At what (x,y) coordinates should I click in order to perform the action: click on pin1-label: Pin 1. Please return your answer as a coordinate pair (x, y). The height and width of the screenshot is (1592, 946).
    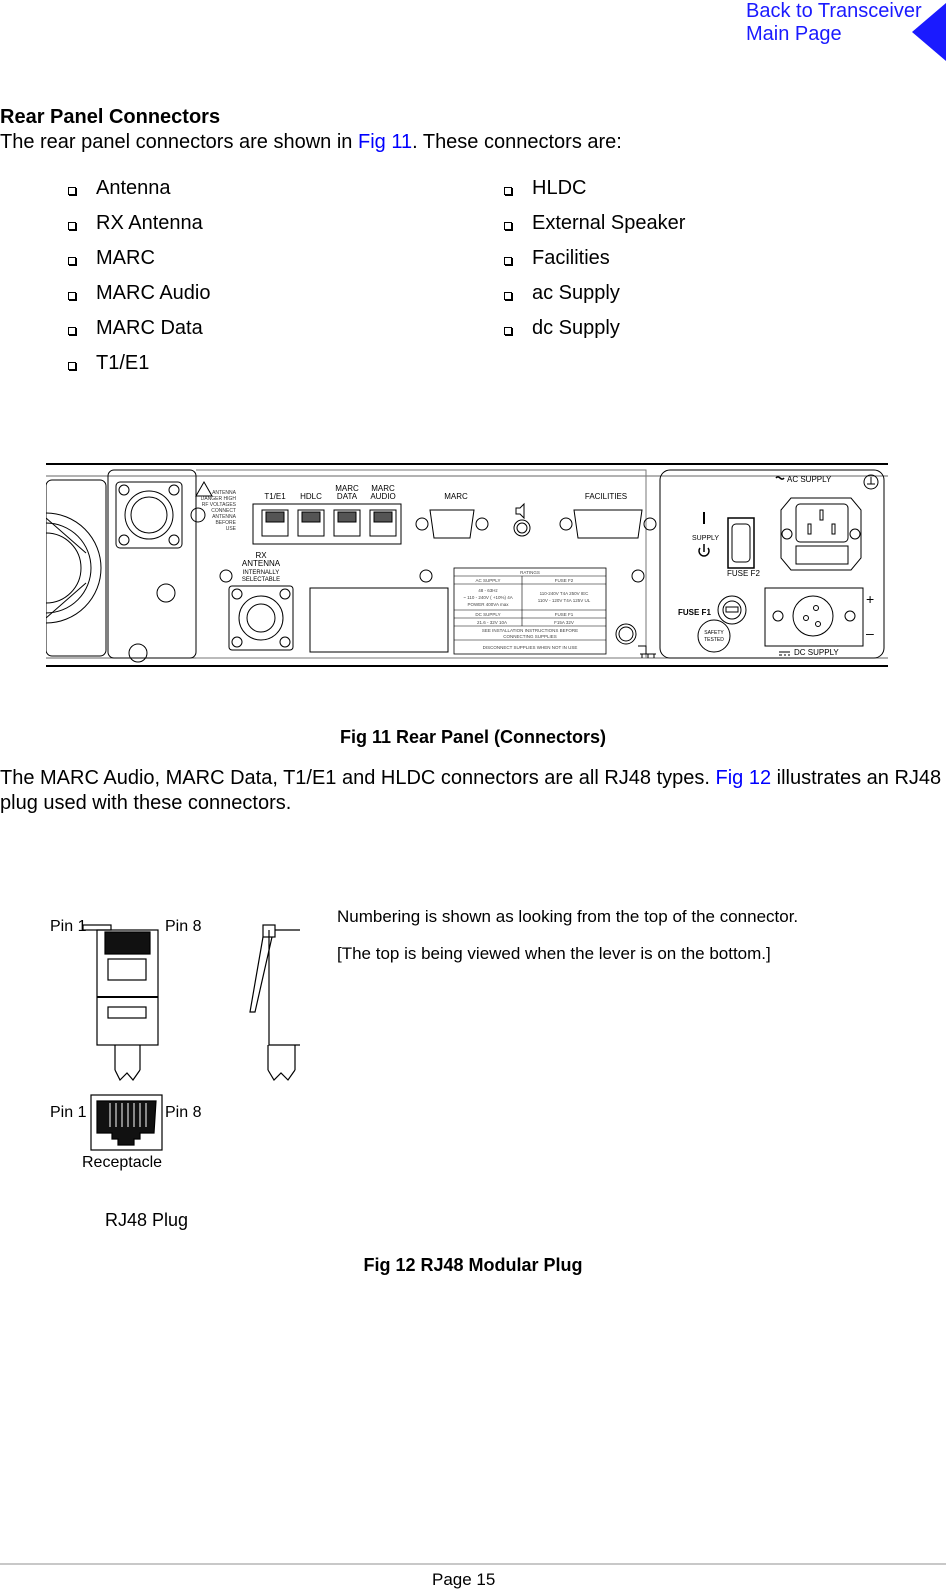
    Looking at the image, I should click on (68, 926).